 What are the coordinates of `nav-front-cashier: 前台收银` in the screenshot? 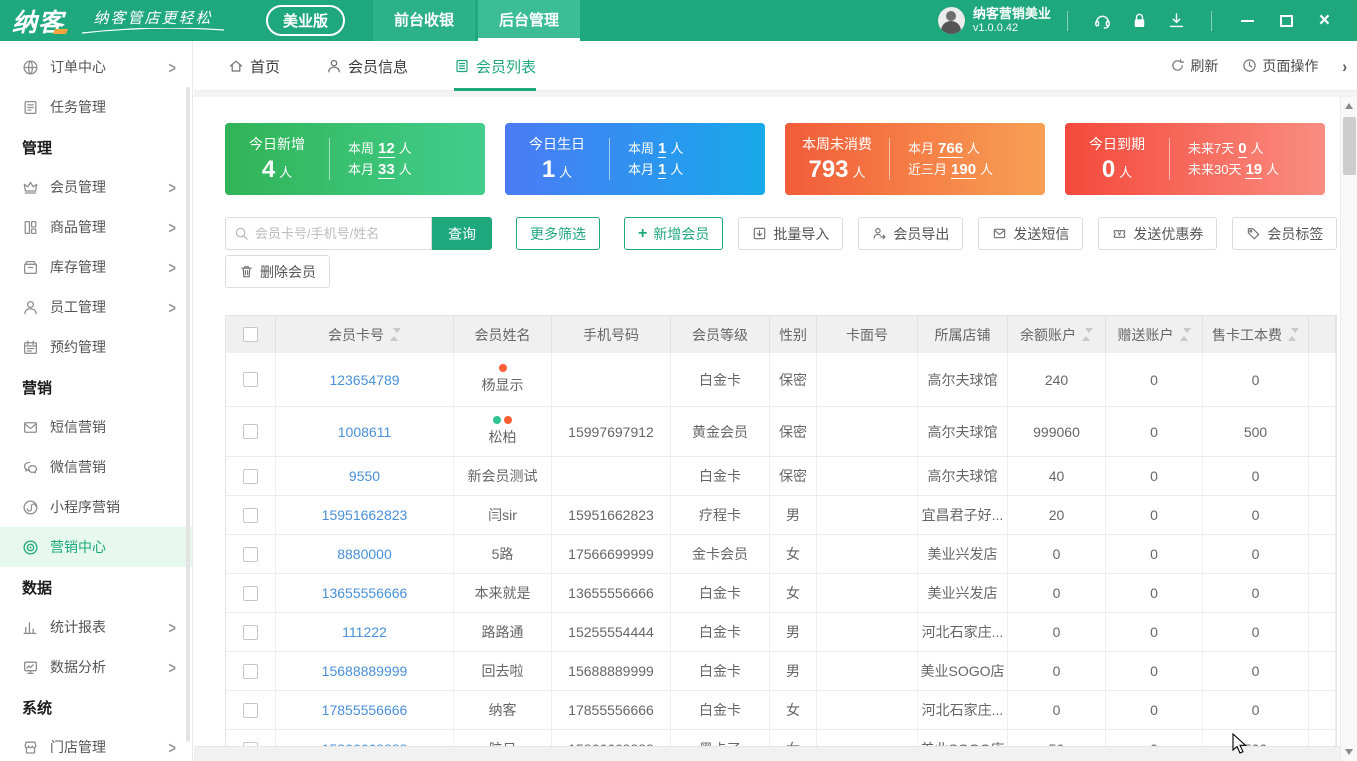 It's located at (424, 20).